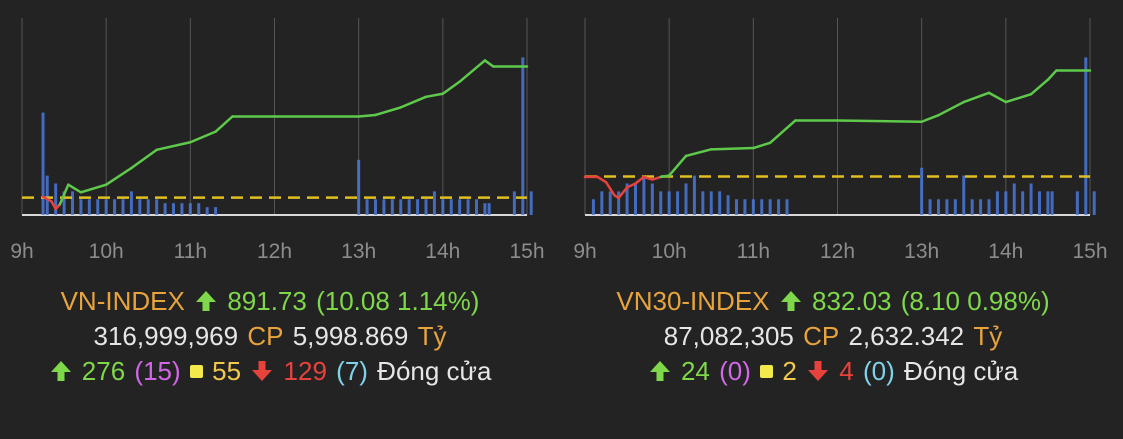 Image resolution: width=1123 pixels, height=439 pixels. I want to click on total-volume: 87,082,305, so click(728, 336).